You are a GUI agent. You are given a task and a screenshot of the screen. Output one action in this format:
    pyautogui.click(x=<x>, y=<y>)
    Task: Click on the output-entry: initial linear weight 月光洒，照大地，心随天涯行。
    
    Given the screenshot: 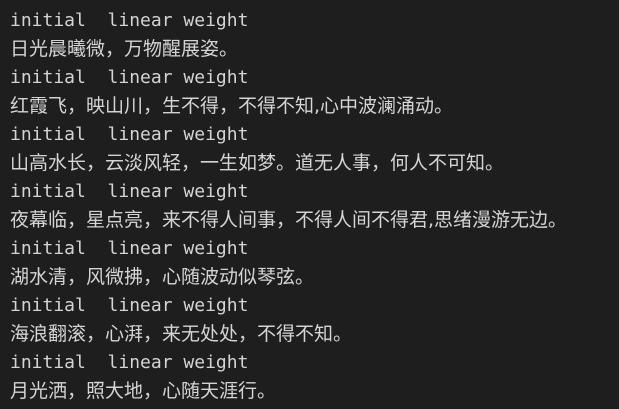 What is the action you would take?
    pyautogui.click(x=314, y=378)
    